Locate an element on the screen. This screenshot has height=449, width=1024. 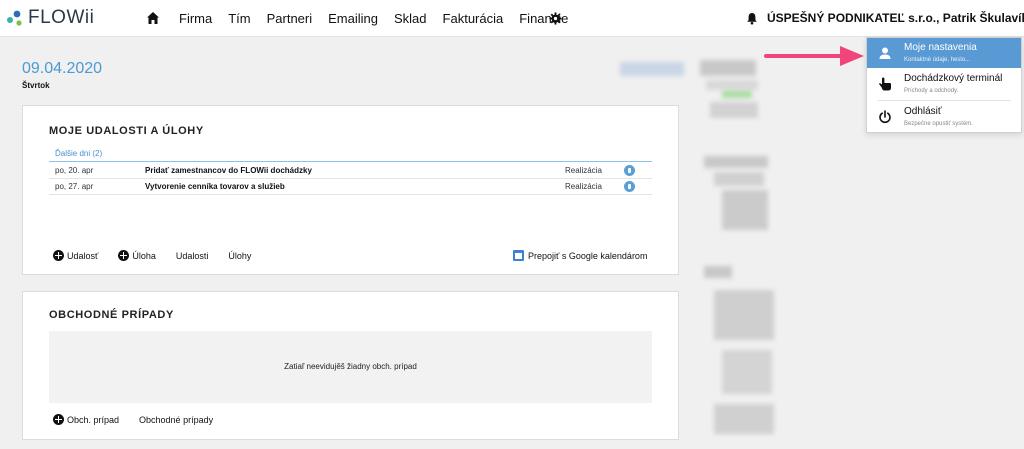
events-card-title: MOJE UDALOSTI A ÚLOHY is located at coordinates (126, 131).